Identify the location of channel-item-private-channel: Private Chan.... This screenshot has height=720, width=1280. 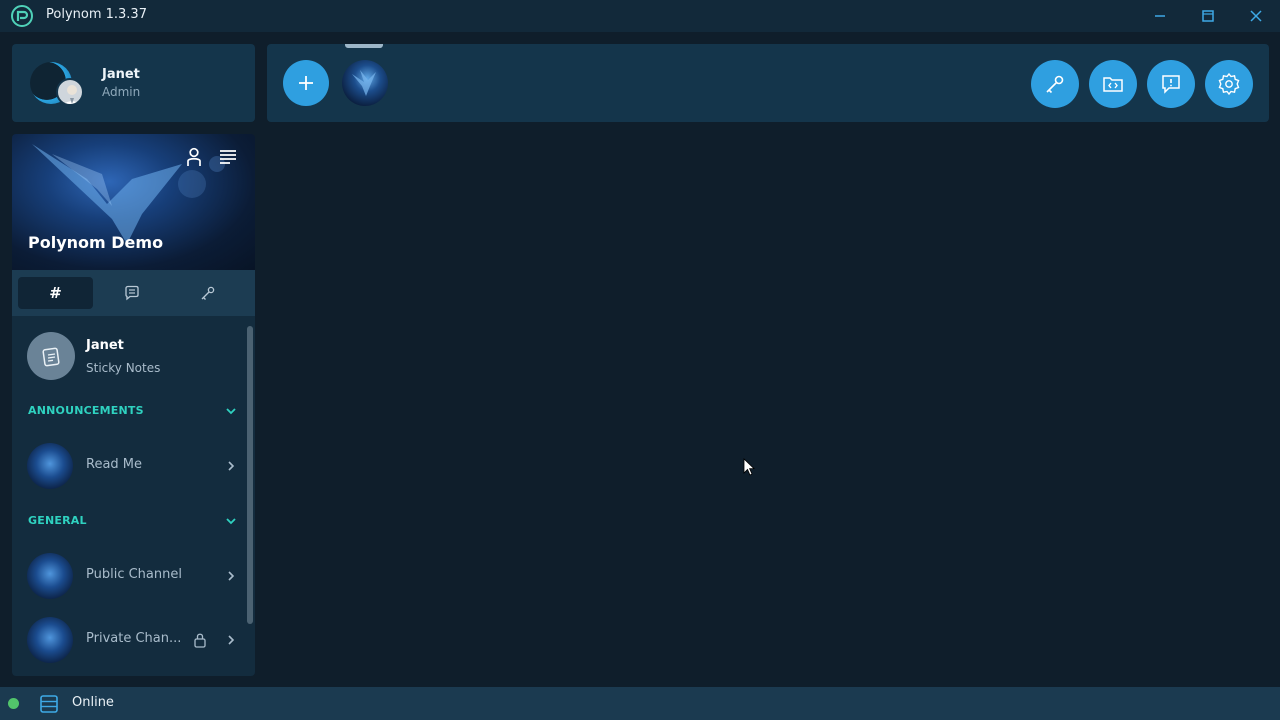
(127, 640).